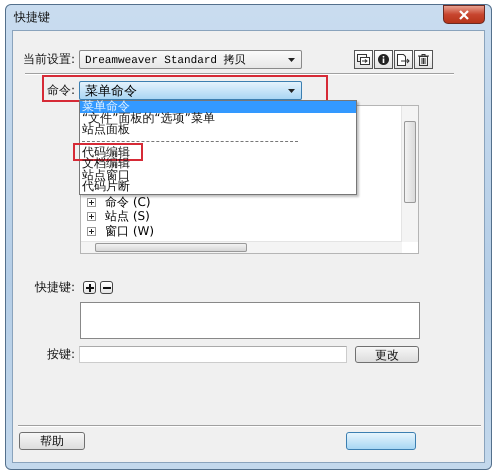 This screenshot has width=500, height=473. I want to click on menu-item: 站点窗口, so click(105, 175).